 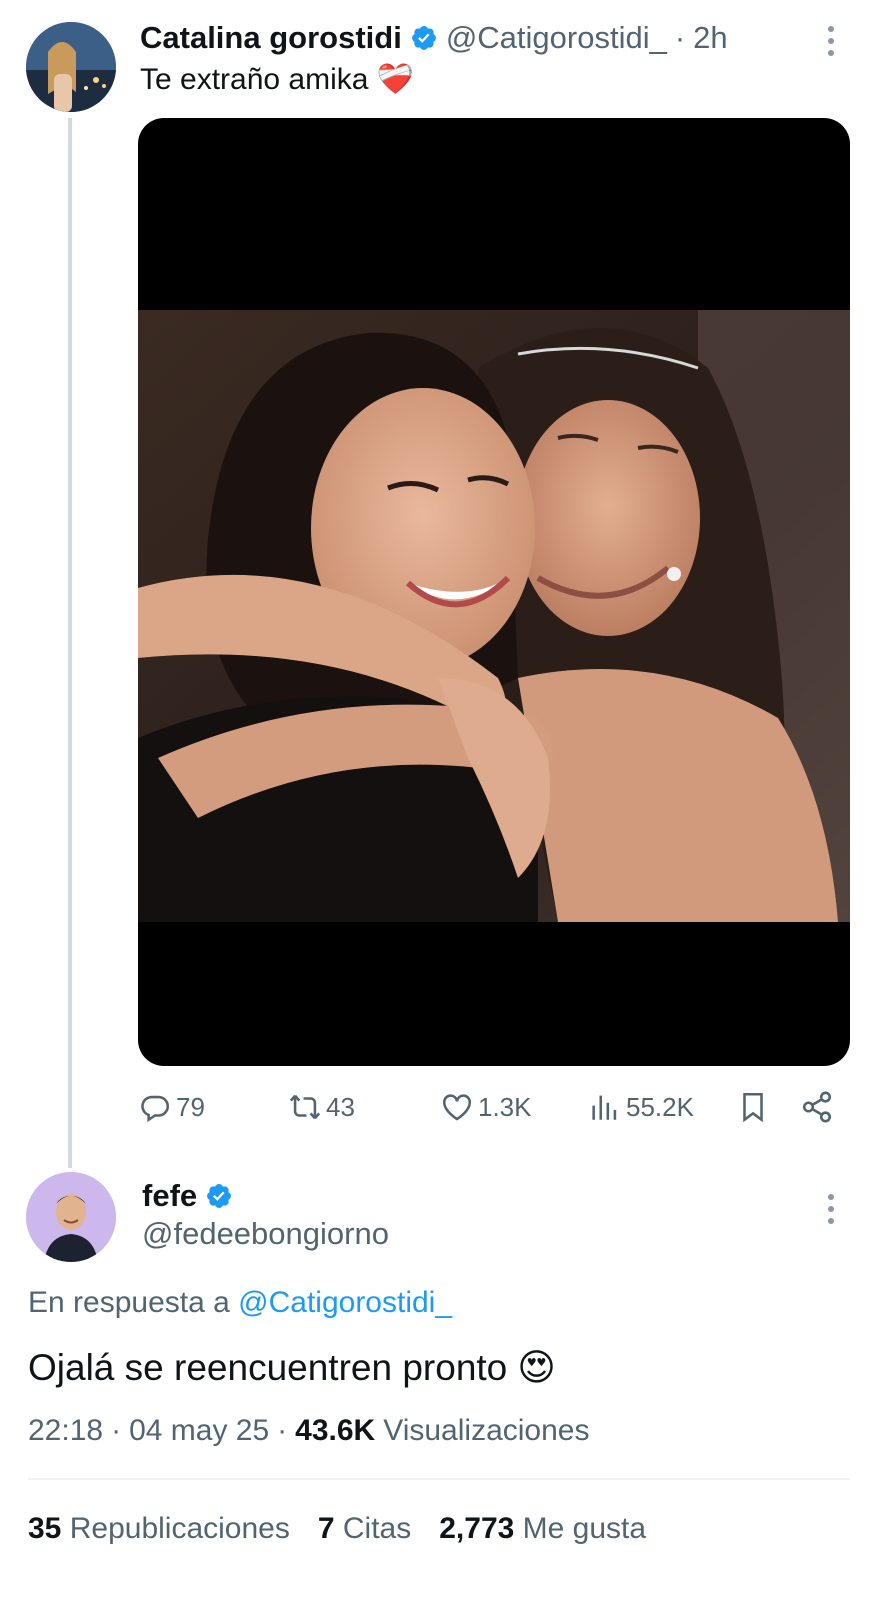 What do you see at coordinates (710, 38) in the screenshot?
I see `tweet-time: 2h` at bounding box center [710, 38].